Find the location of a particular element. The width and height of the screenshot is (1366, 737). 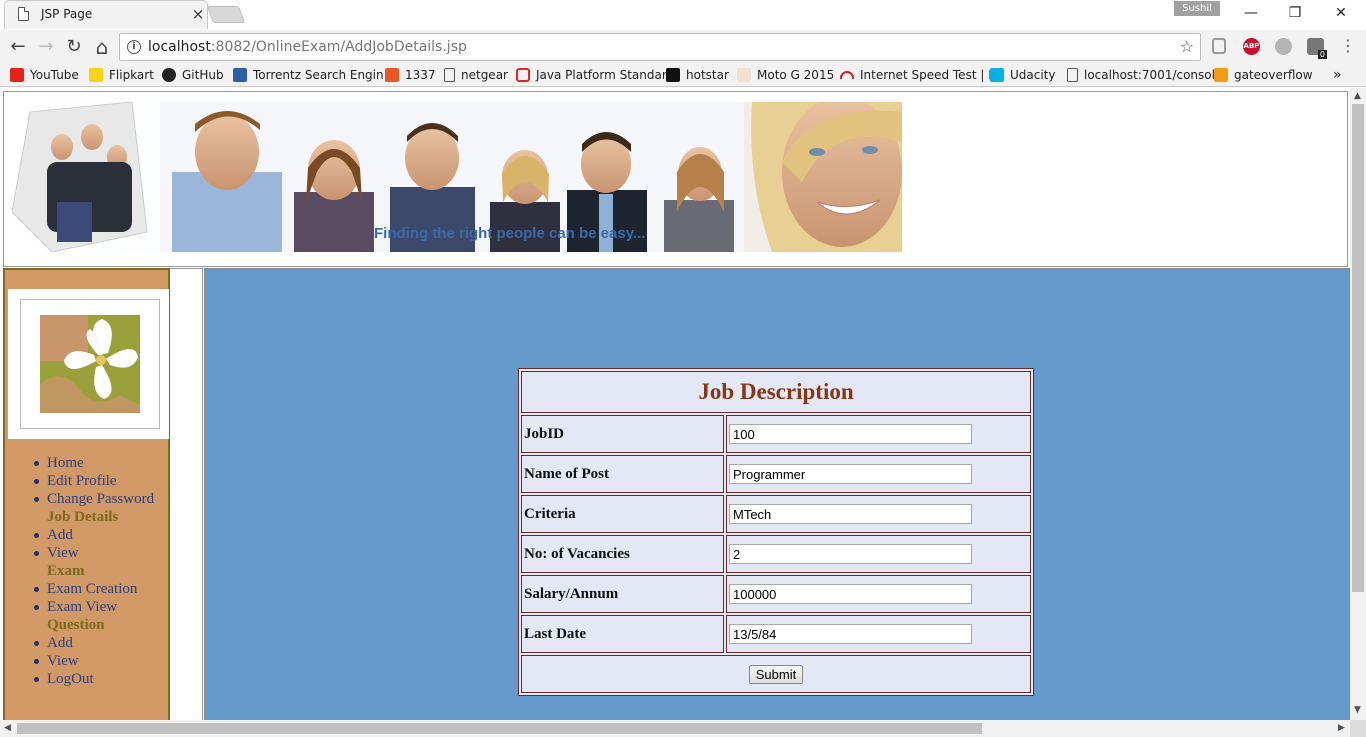

sidebar-item-edit-profile: Edit Profile is located at coordinates (93, 481).